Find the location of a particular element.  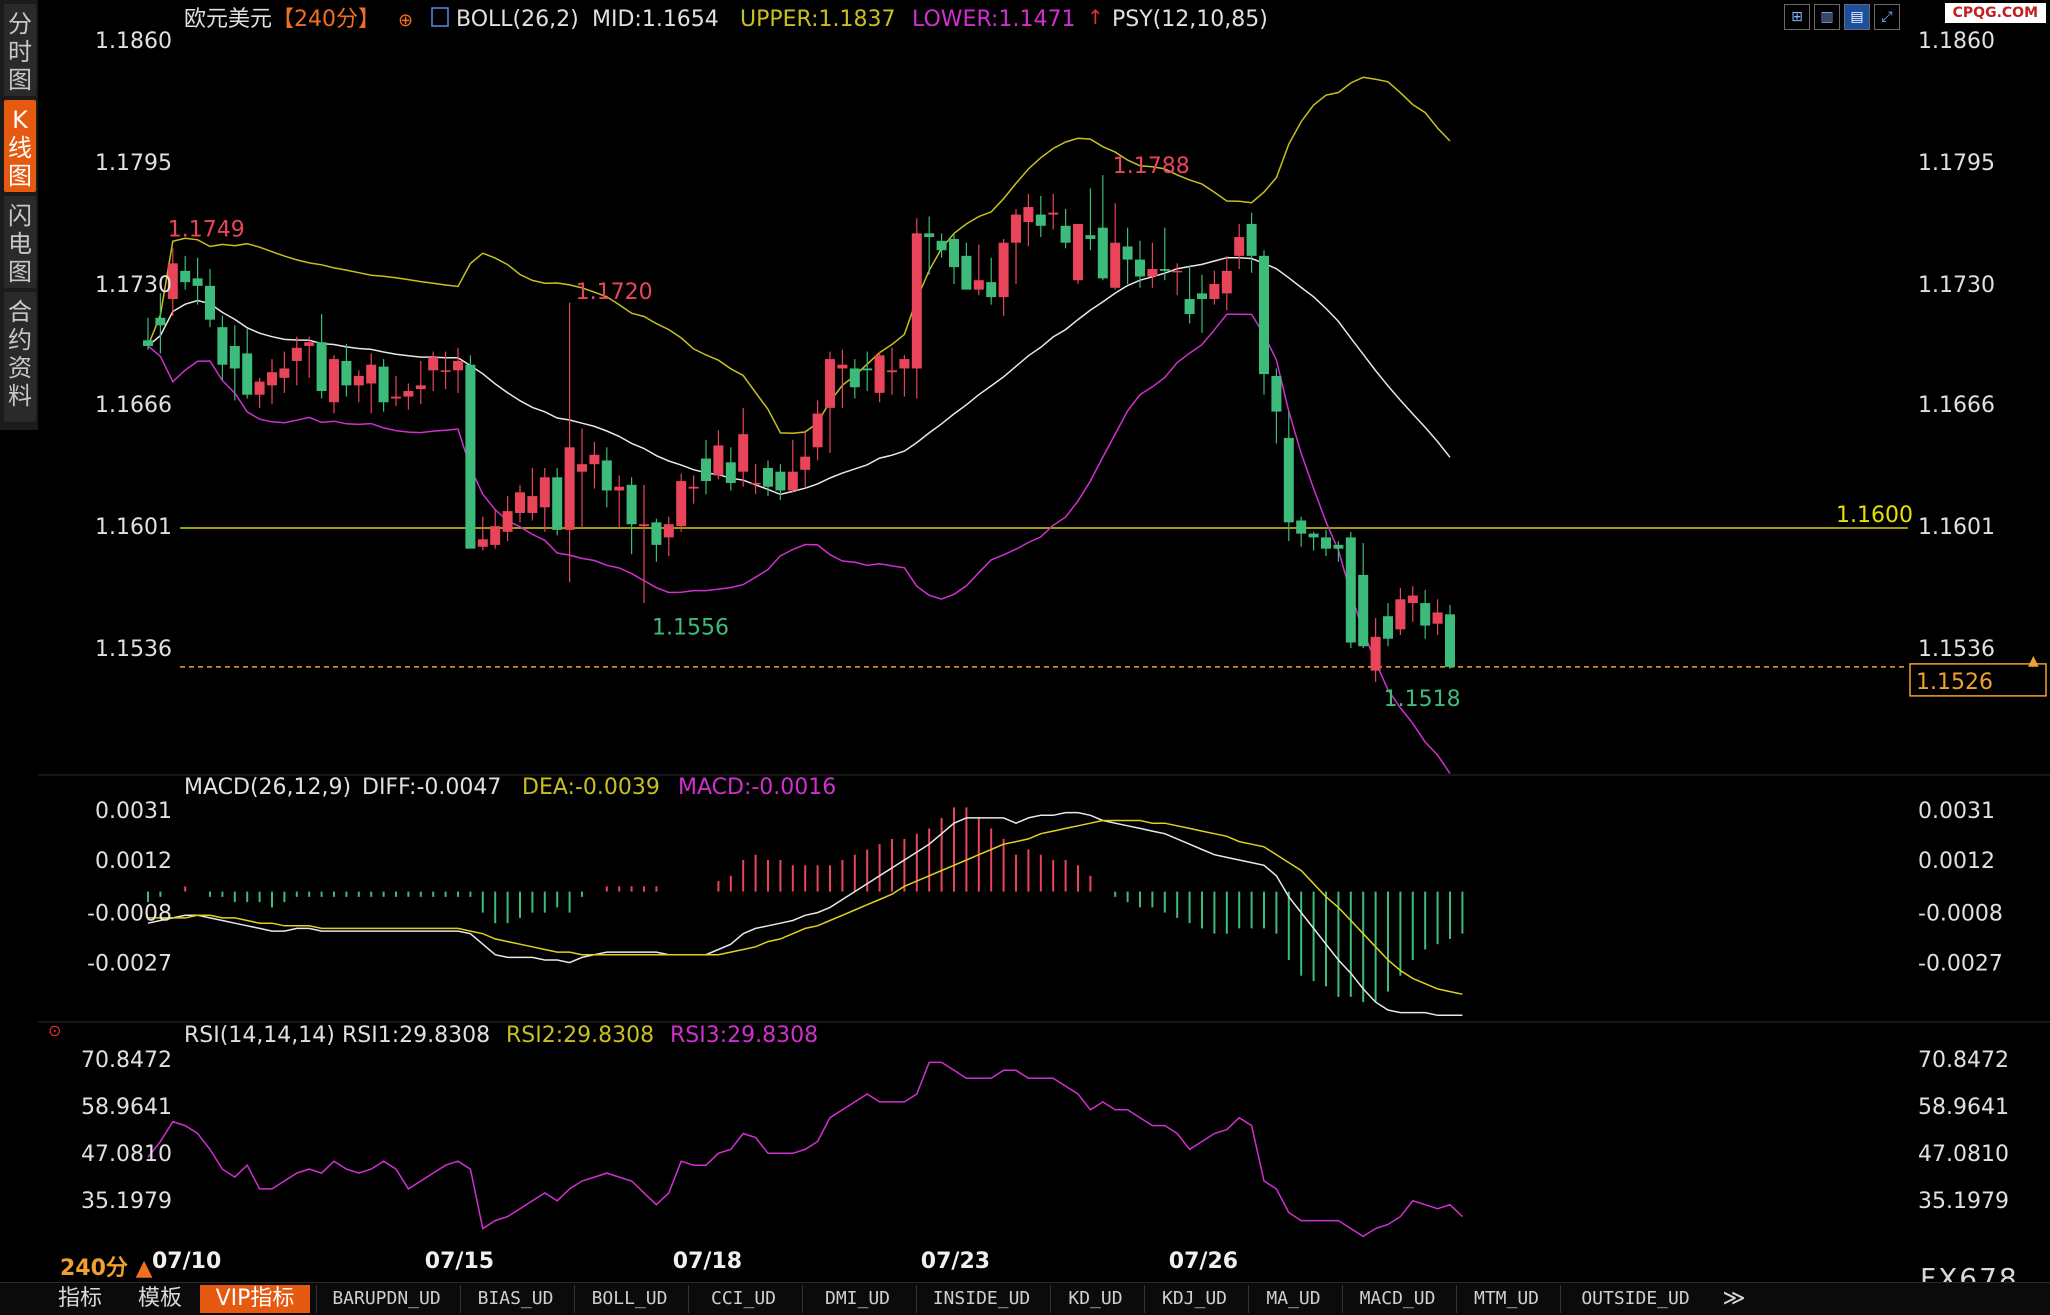

grid-icon: ⊞ is located at coordinates (1797, 17).